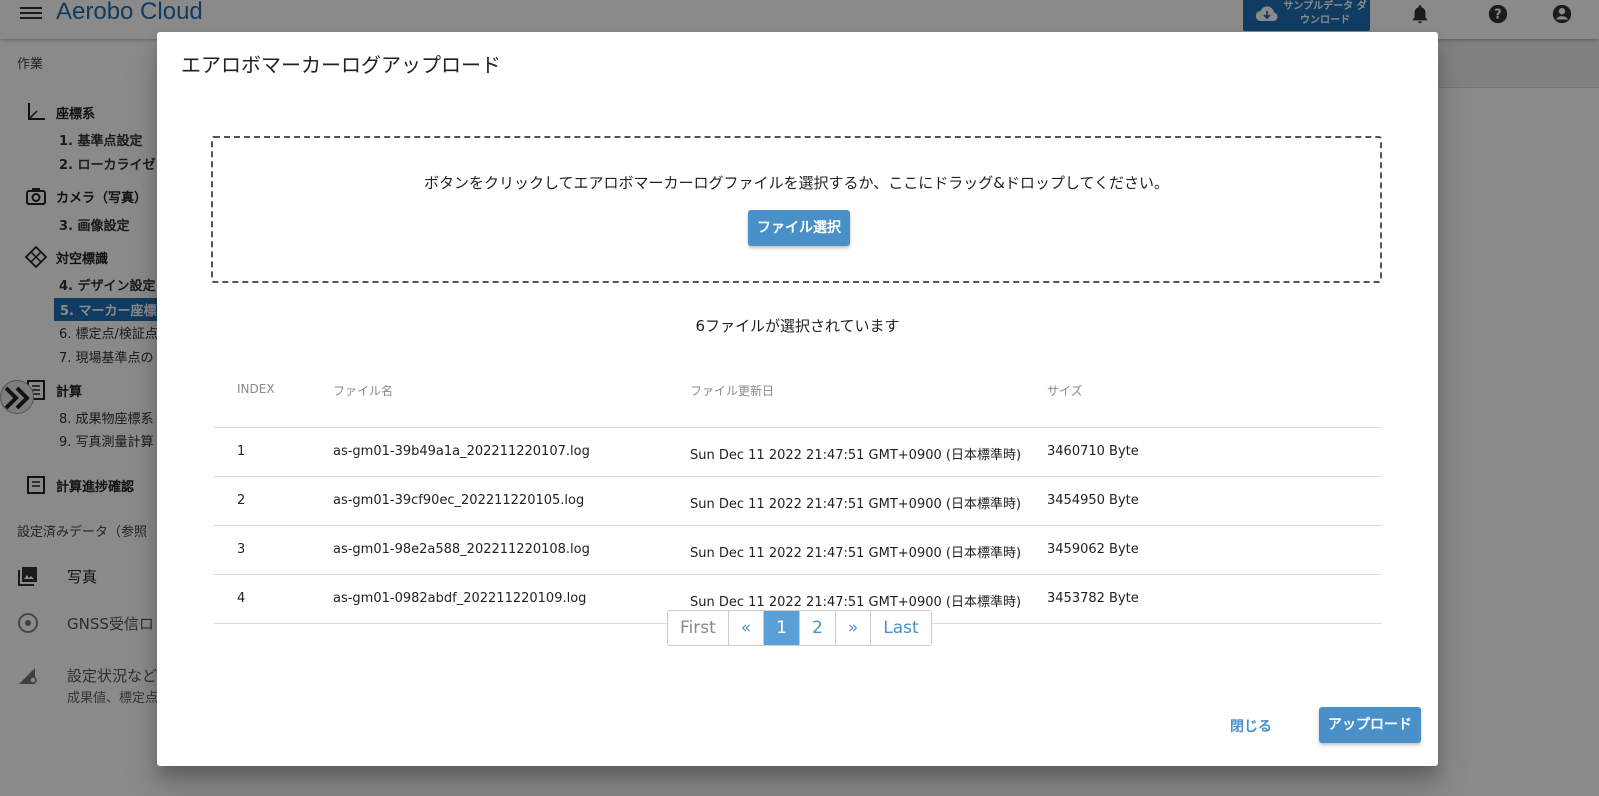 This screenshot has width=1599, height=796. I want to click on cell-size: 3459062 Byte, so click(1093, 549).